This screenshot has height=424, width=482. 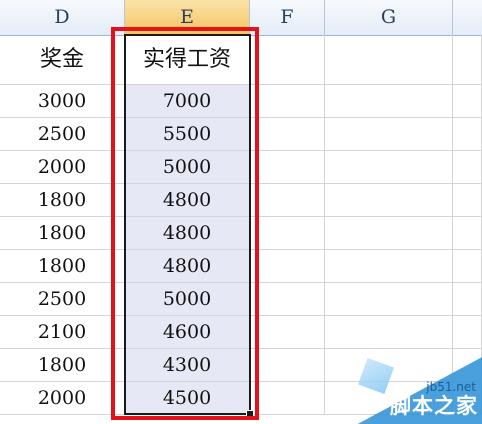 I want to click on cell-e-row-1: 7000, so click(x=187, y=101).